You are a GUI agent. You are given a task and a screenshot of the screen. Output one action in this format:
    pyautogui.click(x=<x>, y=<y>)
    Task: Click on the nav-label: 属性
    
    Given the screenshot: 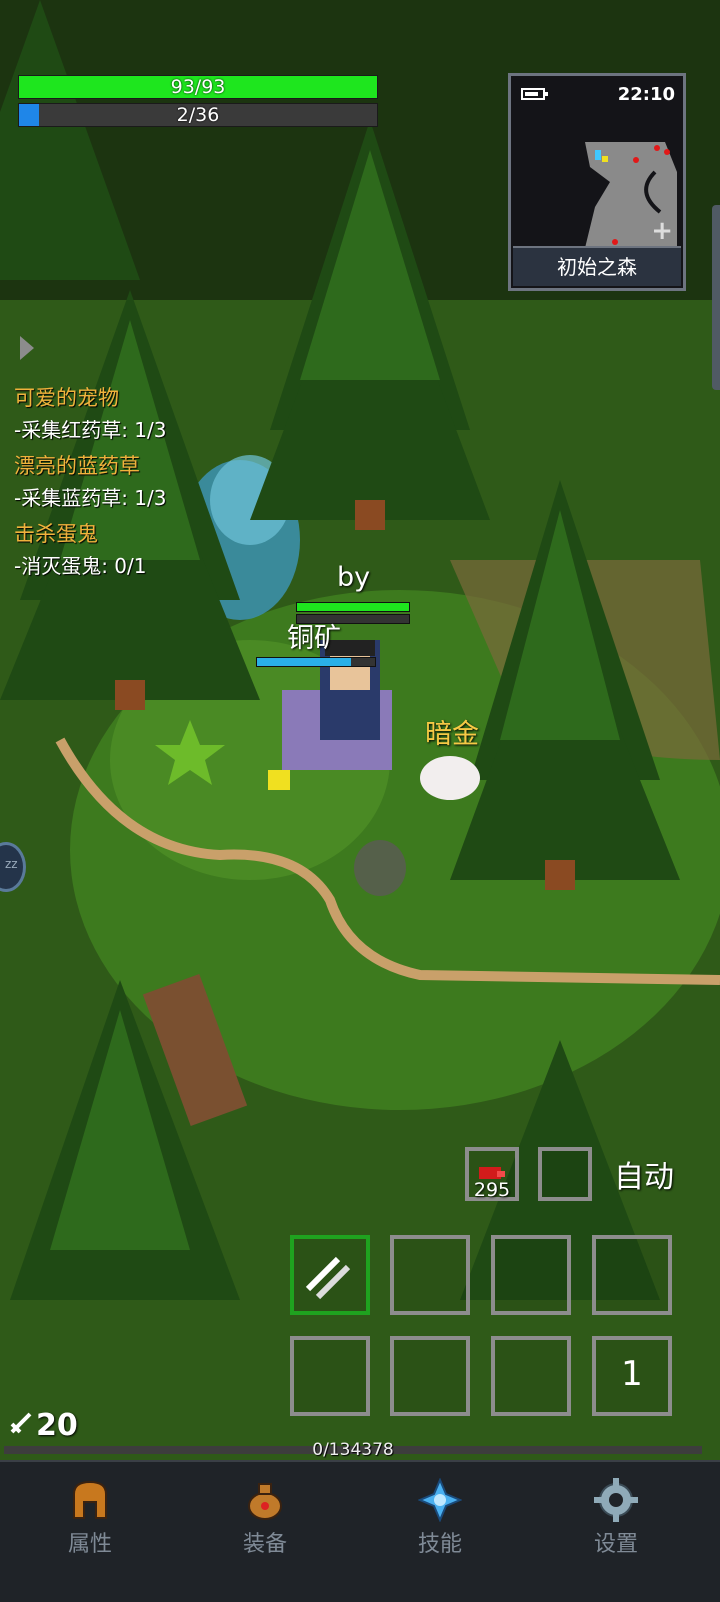 What is the action you would take?
    pyautogui.click(x=89, y=1544)
    